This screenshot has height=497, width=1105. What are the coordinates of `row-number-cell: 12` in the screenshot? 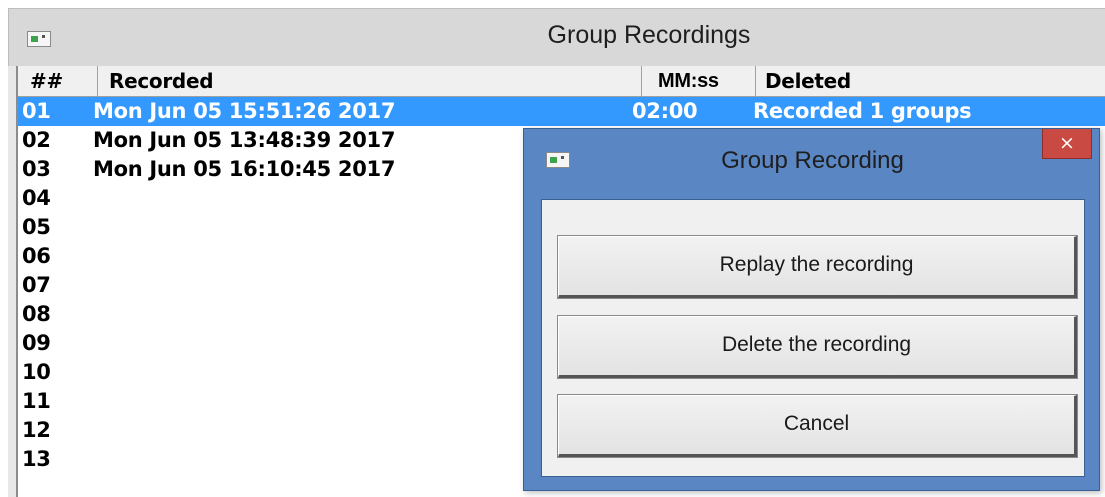 It's located at (36, 430).